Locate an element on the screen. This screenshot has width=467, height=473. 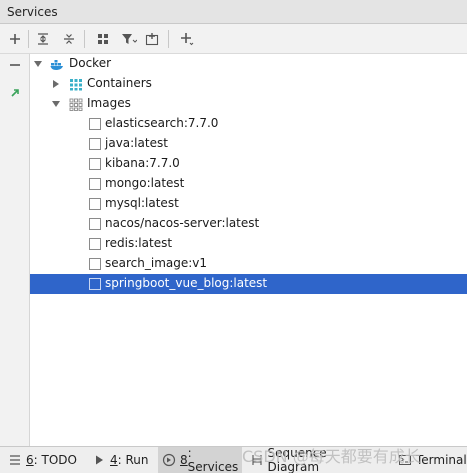
image-label: search_image:v1 is located at coordinates (156, 263).